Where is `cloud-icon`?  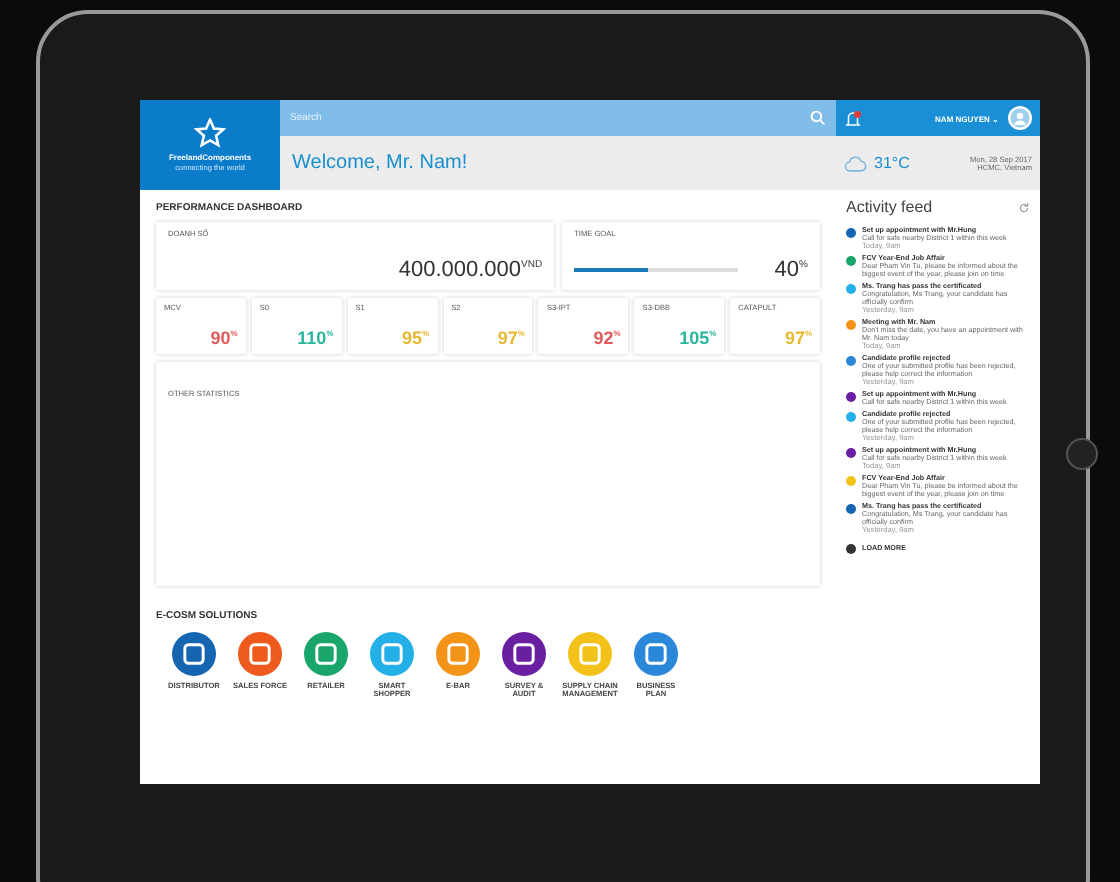 cloud-icon is located at coordinates (856, 163).